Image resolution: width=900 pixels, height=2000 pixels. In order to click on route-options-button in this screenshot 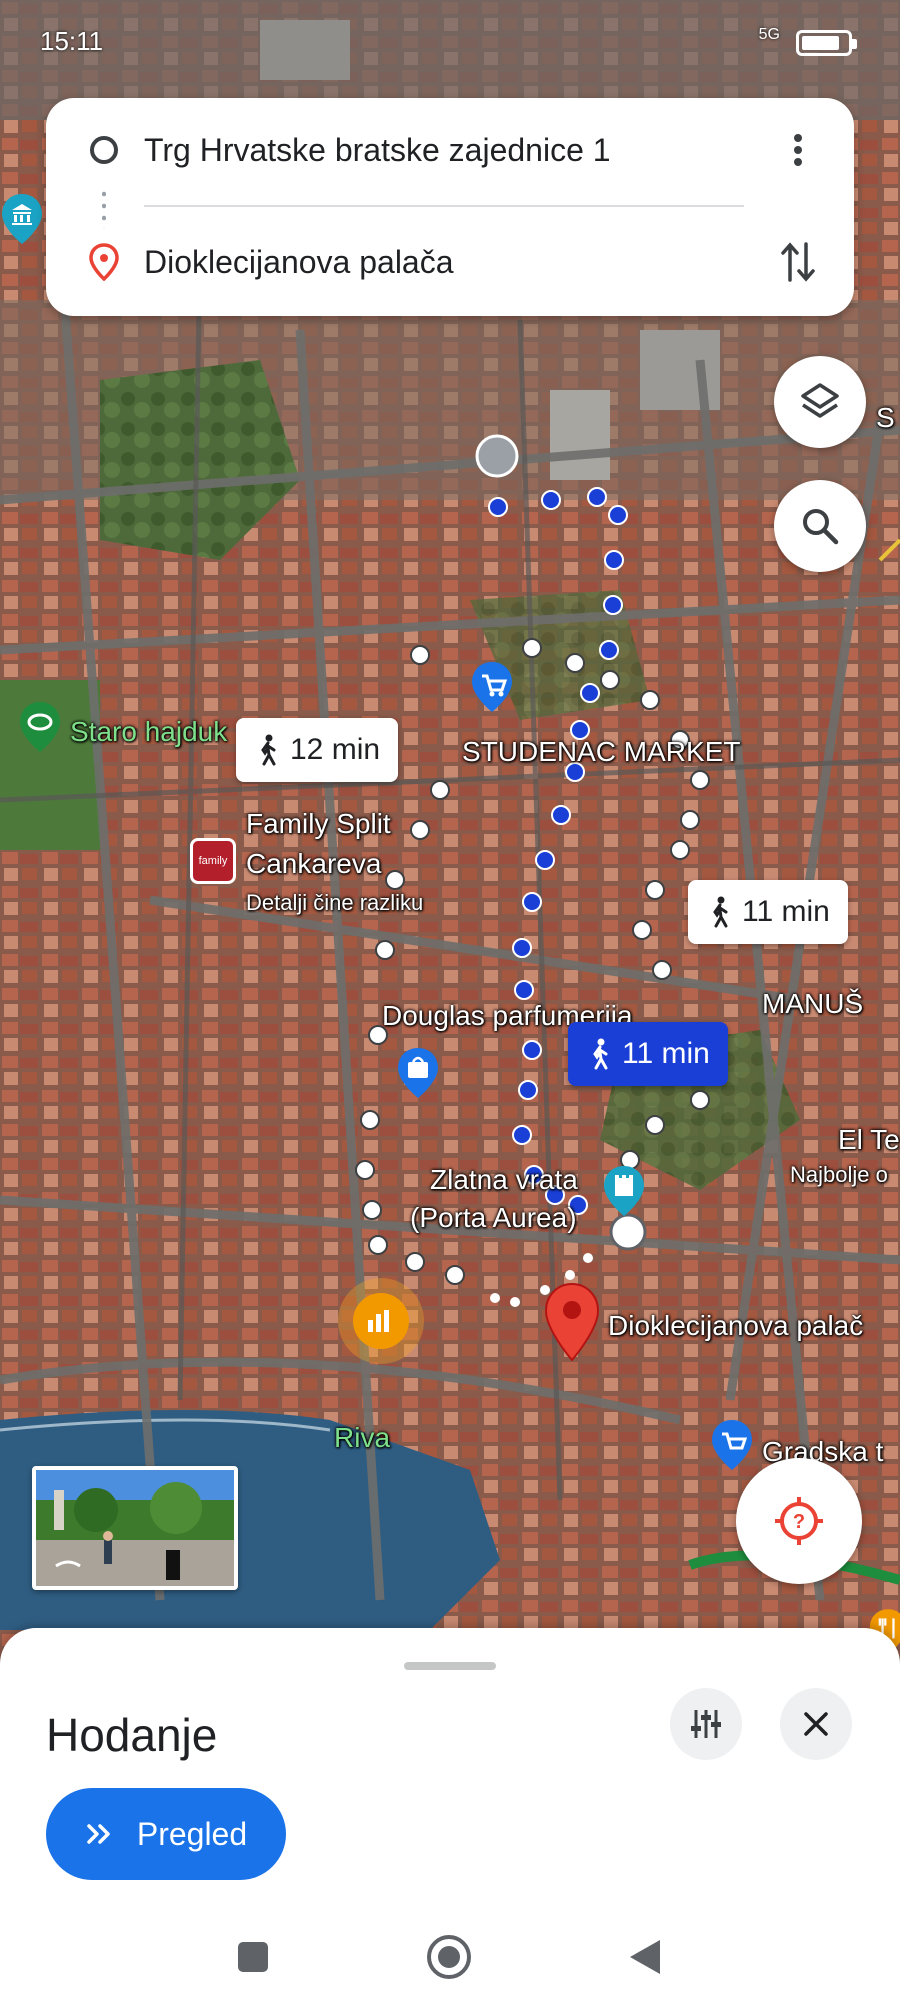, I will do `click(706, 1724)`.